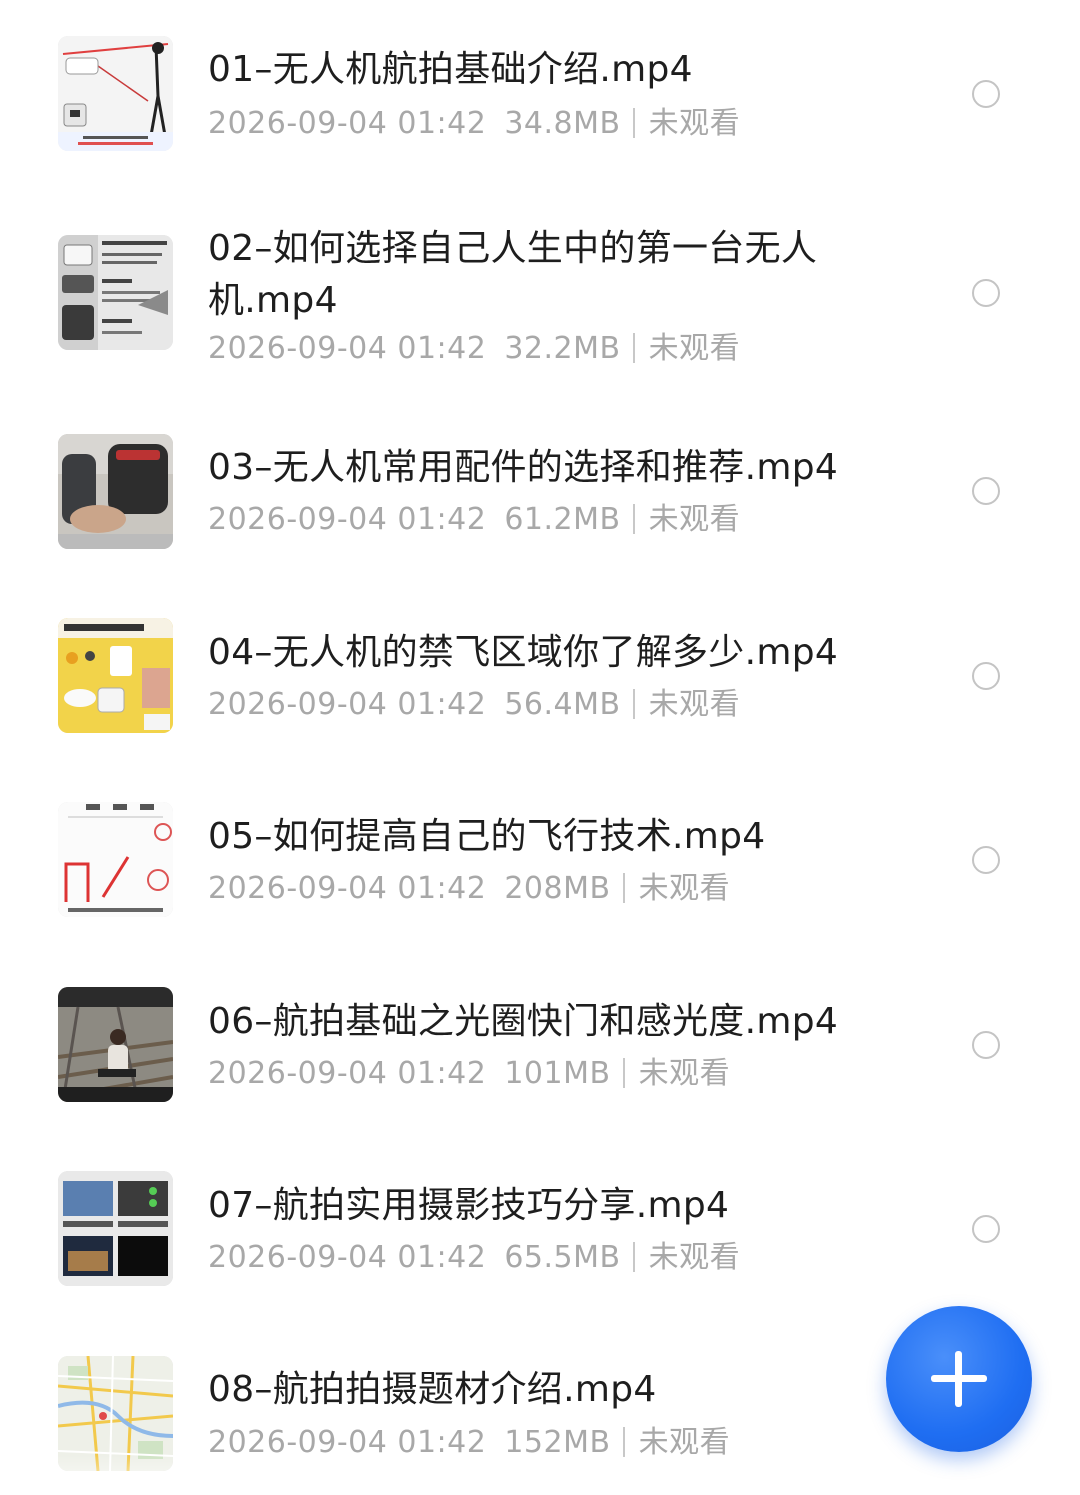 This screenshot has width=1080, height=1495. What do you see at coordinates (523, 652) in the screenshot?
I see `video-title: 04–无人机的禁飞区域你了解多少.mp4` at bounding box center [523, 652].